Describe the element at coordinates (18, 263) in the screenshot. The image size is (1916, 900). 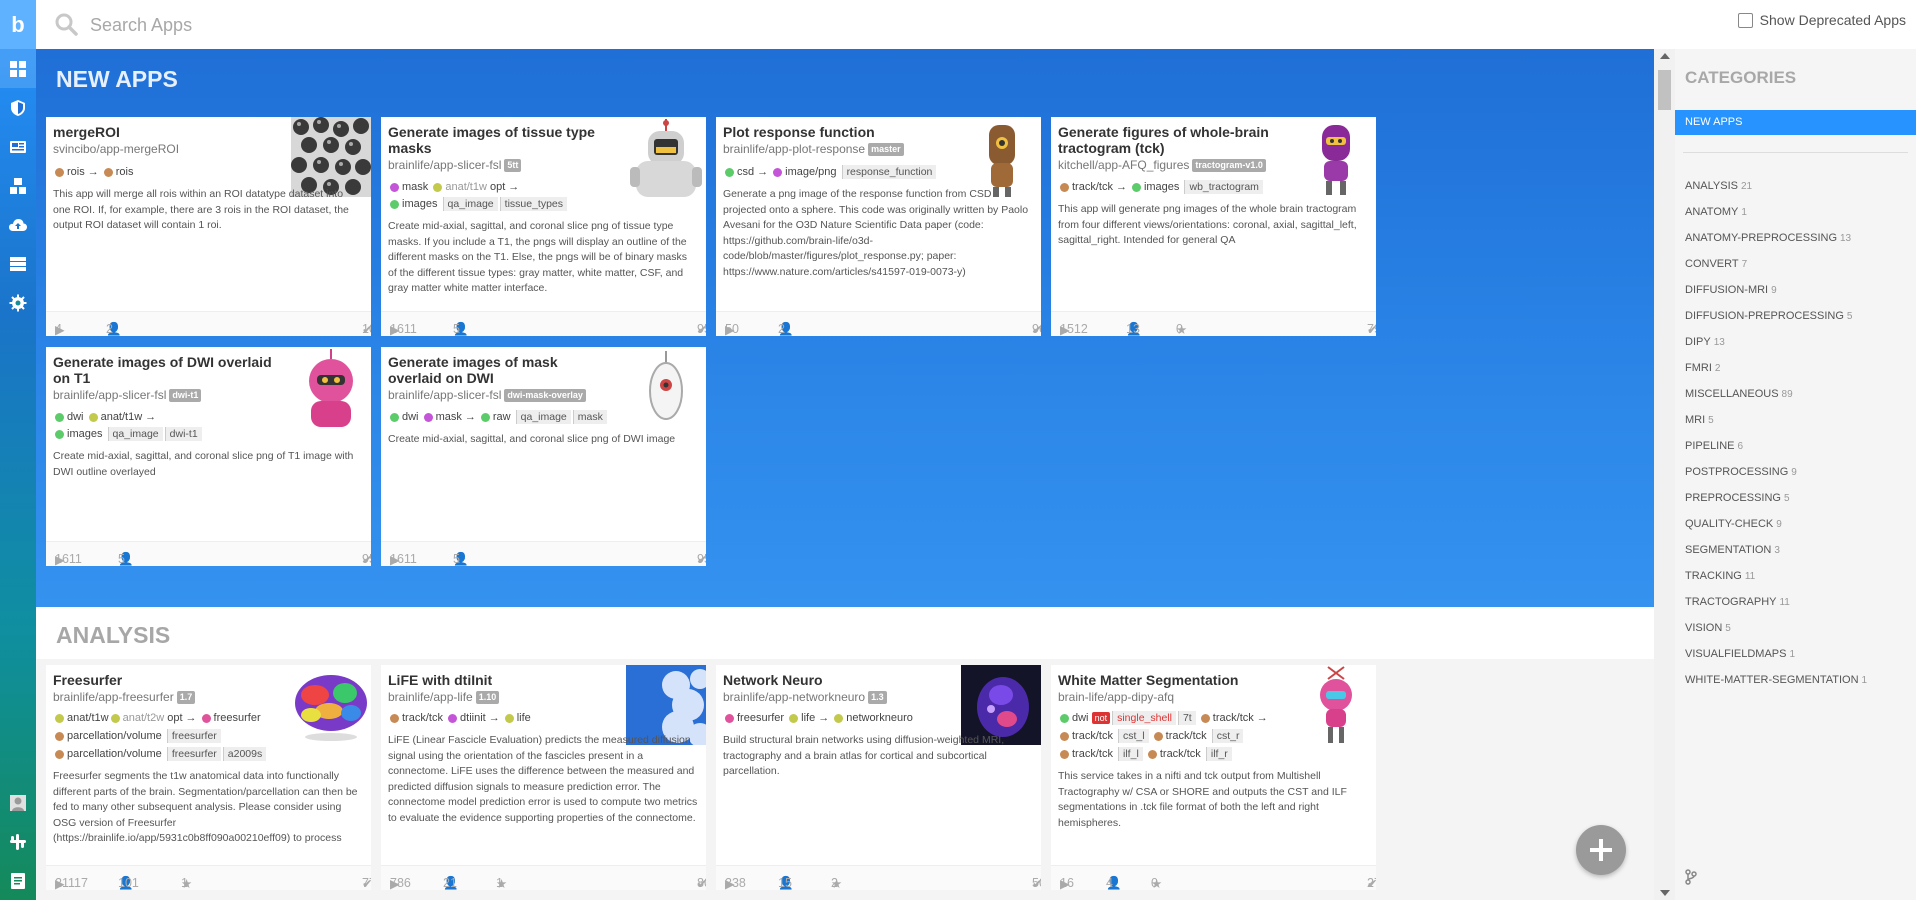
I see `server-icon` at that location.